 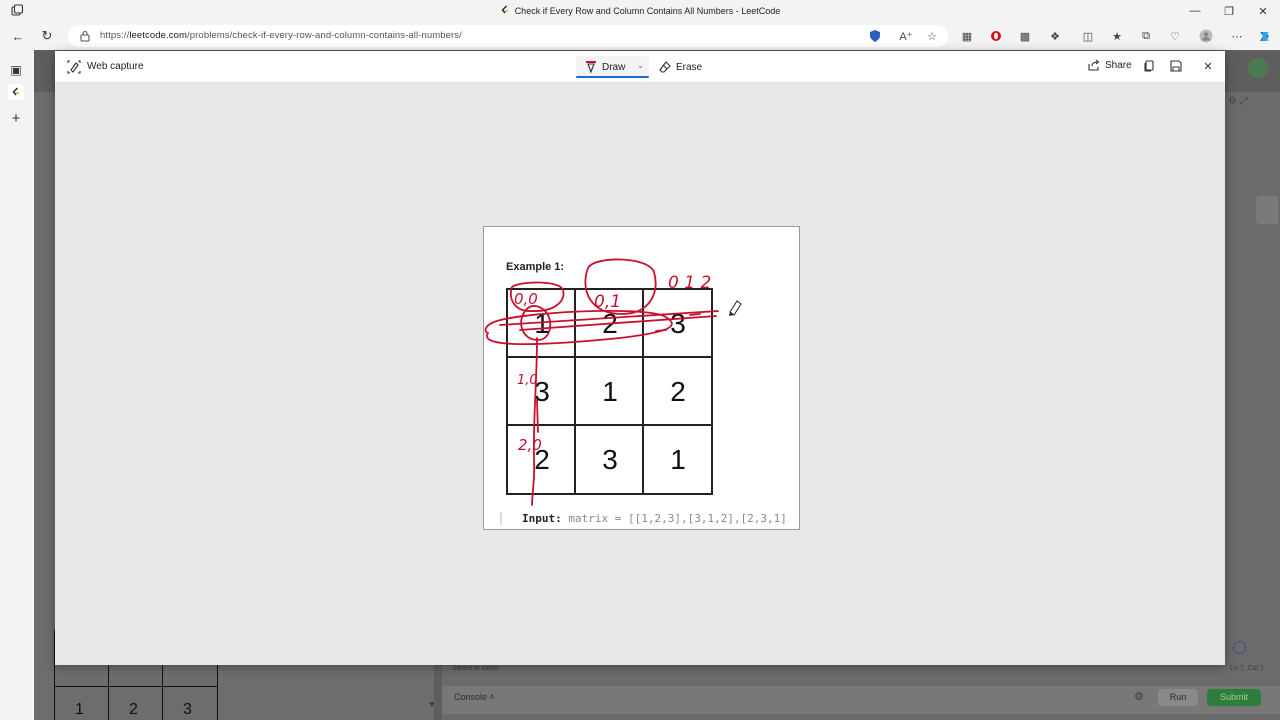 What do you see at coordinates (1025, 36) in the screenshot?
I see `sidebar-app-icon: ▩` at bounding box center [1025, 36].